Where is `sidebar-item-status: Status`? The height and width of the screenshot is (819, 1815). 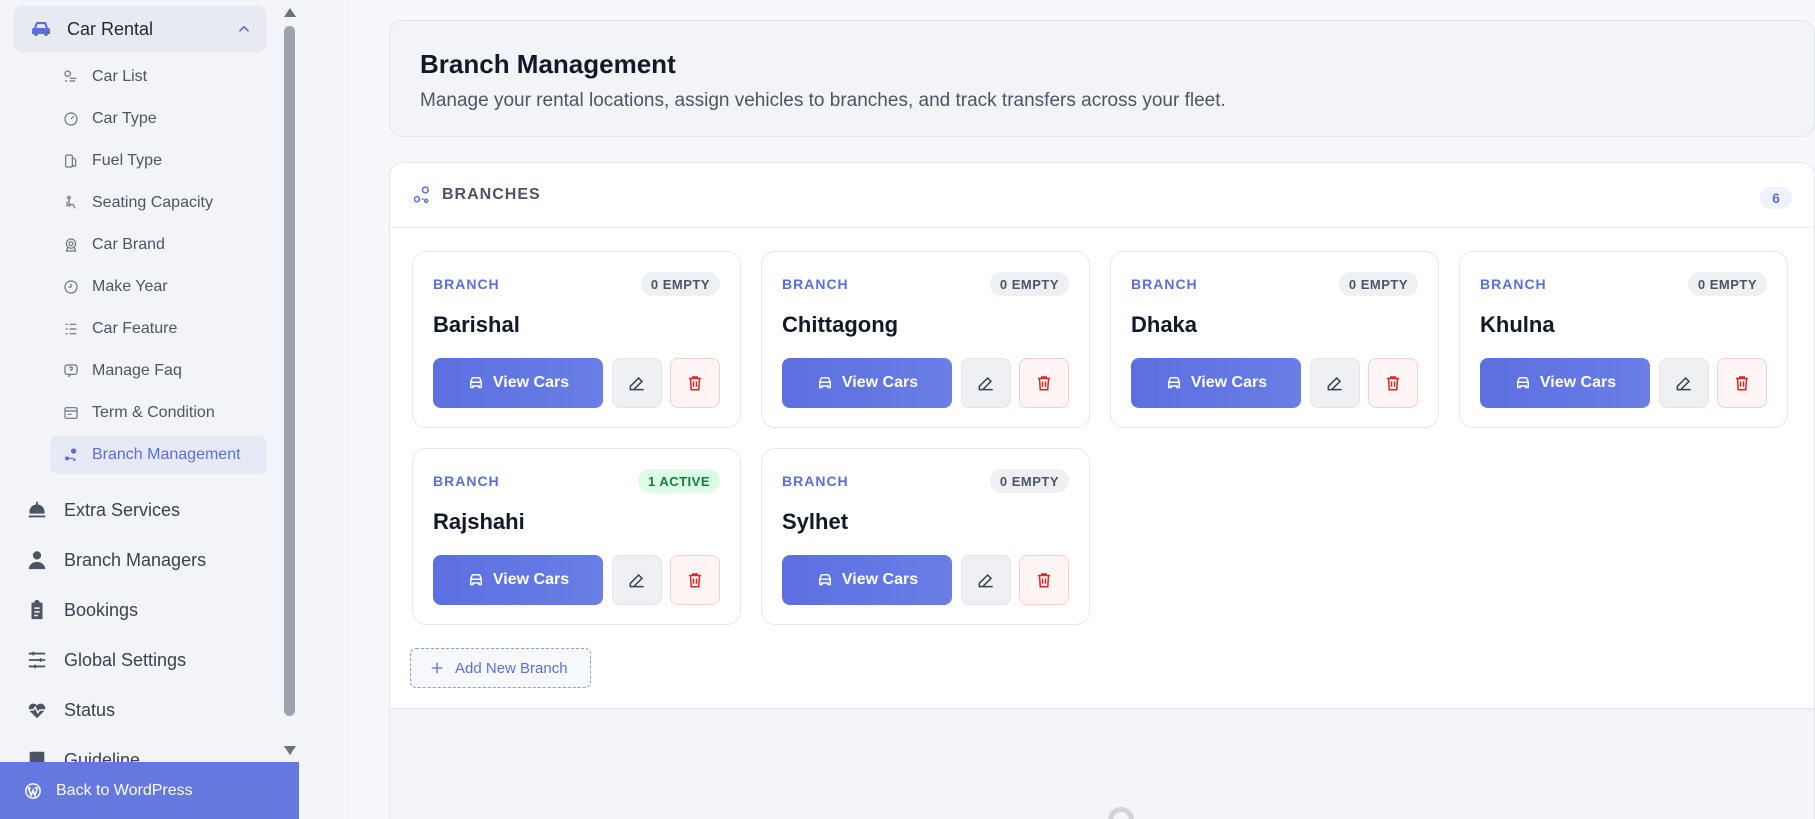
sidebar-item-status: Status is located at coordinates (148, 710).